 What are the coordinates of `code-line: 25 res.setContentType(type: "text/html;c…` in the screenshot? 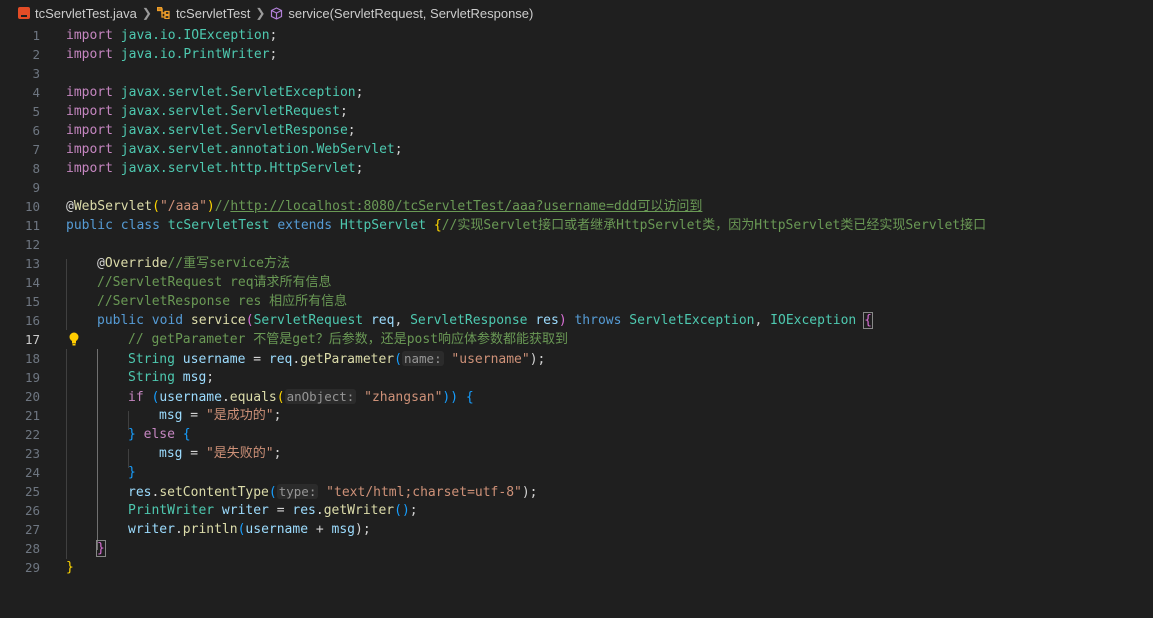 It's located at (576, 491).